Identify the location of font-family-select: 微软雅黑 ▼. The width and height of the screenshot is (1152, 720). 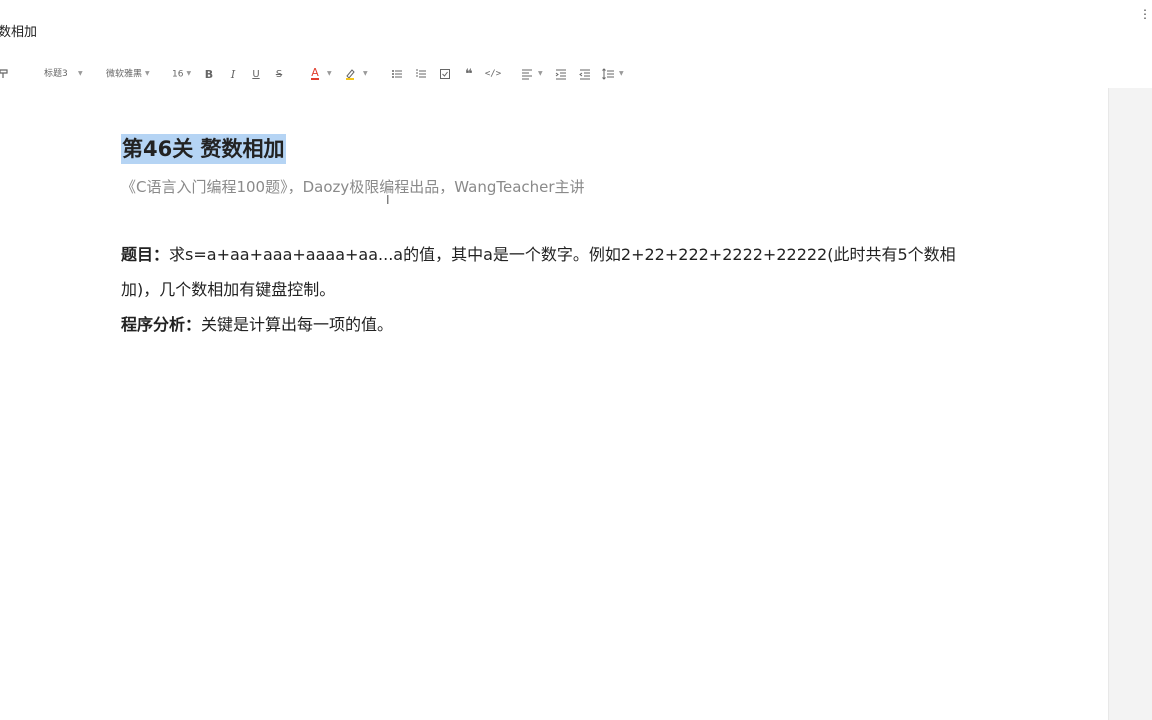
(128, 74).